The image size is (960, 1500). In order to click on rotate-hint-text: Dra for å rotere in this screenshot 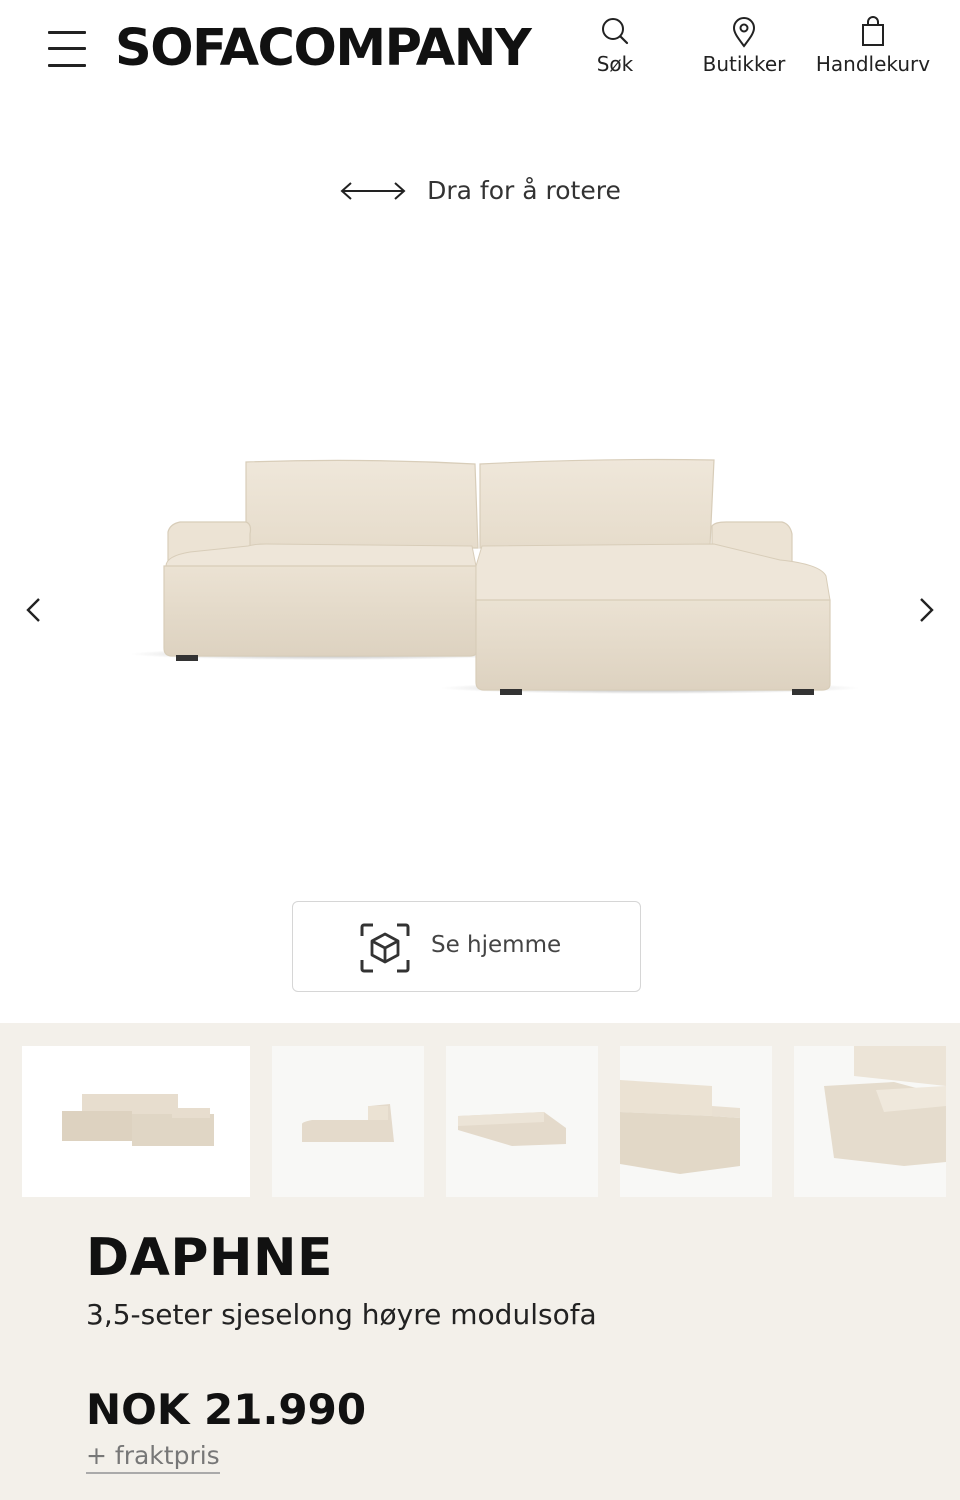, I will do `click(524, 190)`.